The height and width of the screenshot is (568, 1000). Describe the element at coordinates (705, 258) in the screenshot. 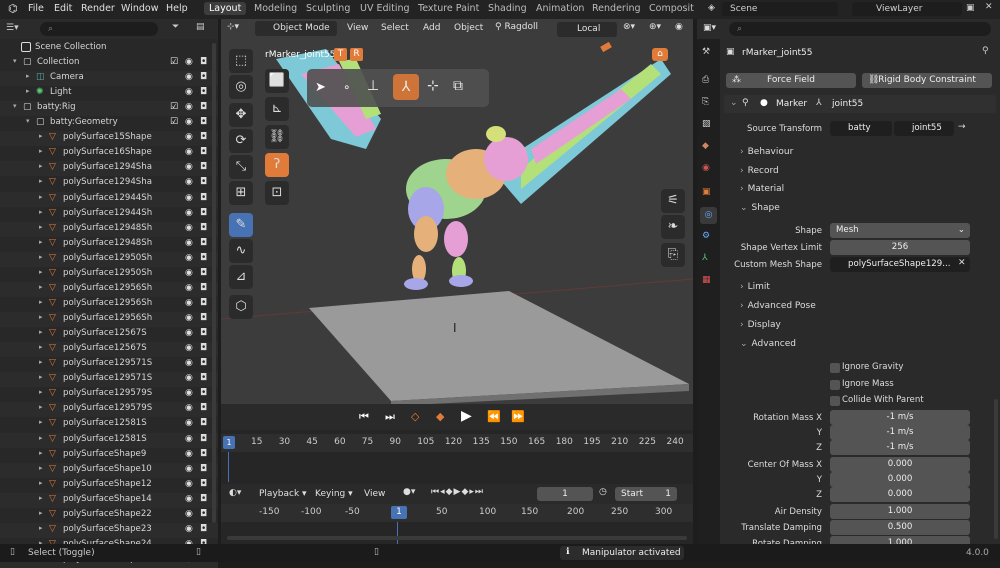

I see `data-tab-icon: ⅄` at that location.